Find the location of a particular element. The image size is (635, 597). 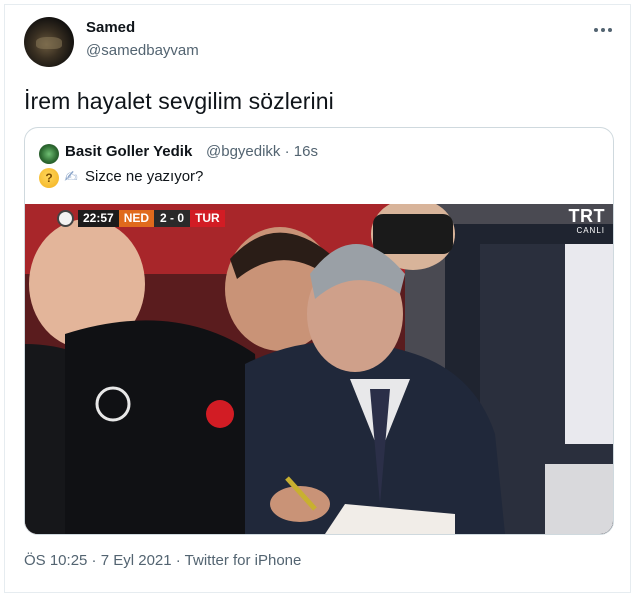

football-icon is located at coordinates (65, 218).